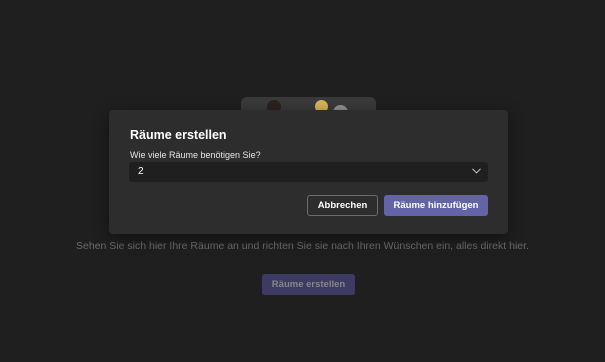 Image resolution: width=605 pixels, height=362 pixels. Describe the element at coordinates (436, 205) in the screenshot. I see `add-rooms-button: Räume hinzufügen` at that location.